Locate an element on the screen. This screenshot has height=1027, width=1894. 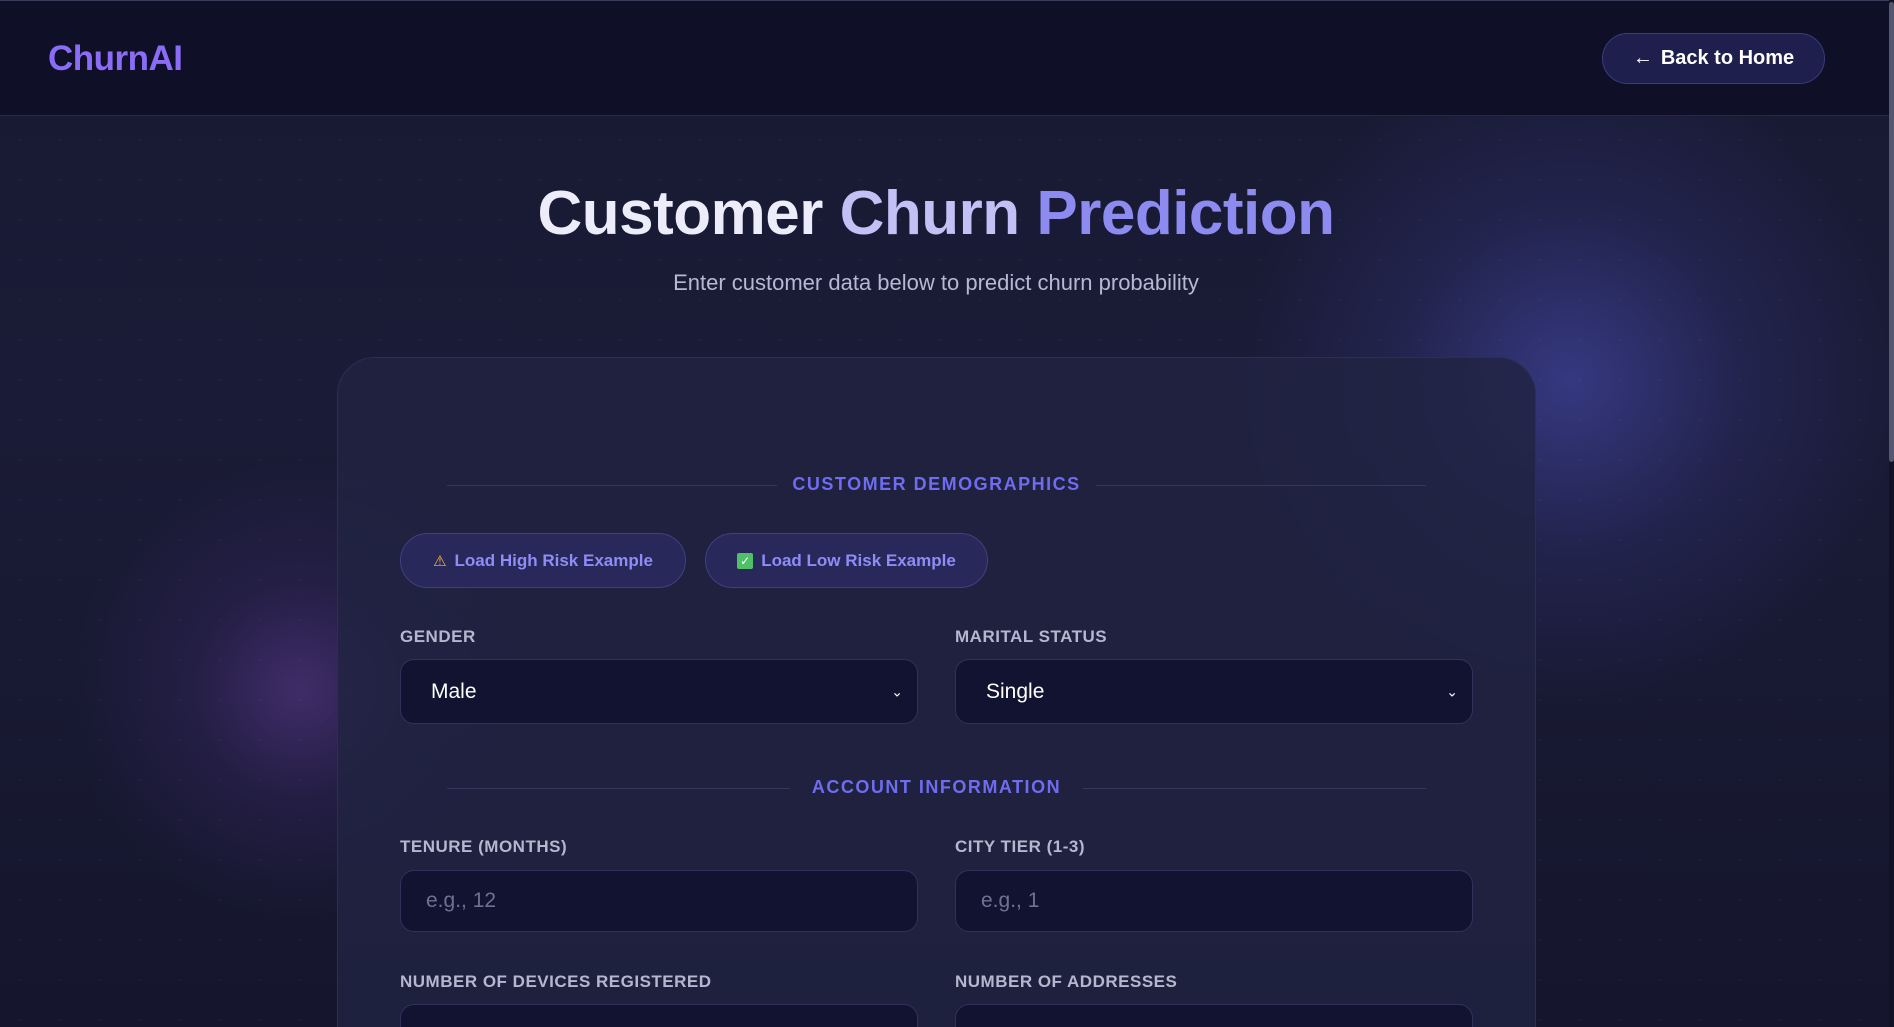
section-account-label: ACCOUNT INFORMATION is located at coordinates (936, 787).